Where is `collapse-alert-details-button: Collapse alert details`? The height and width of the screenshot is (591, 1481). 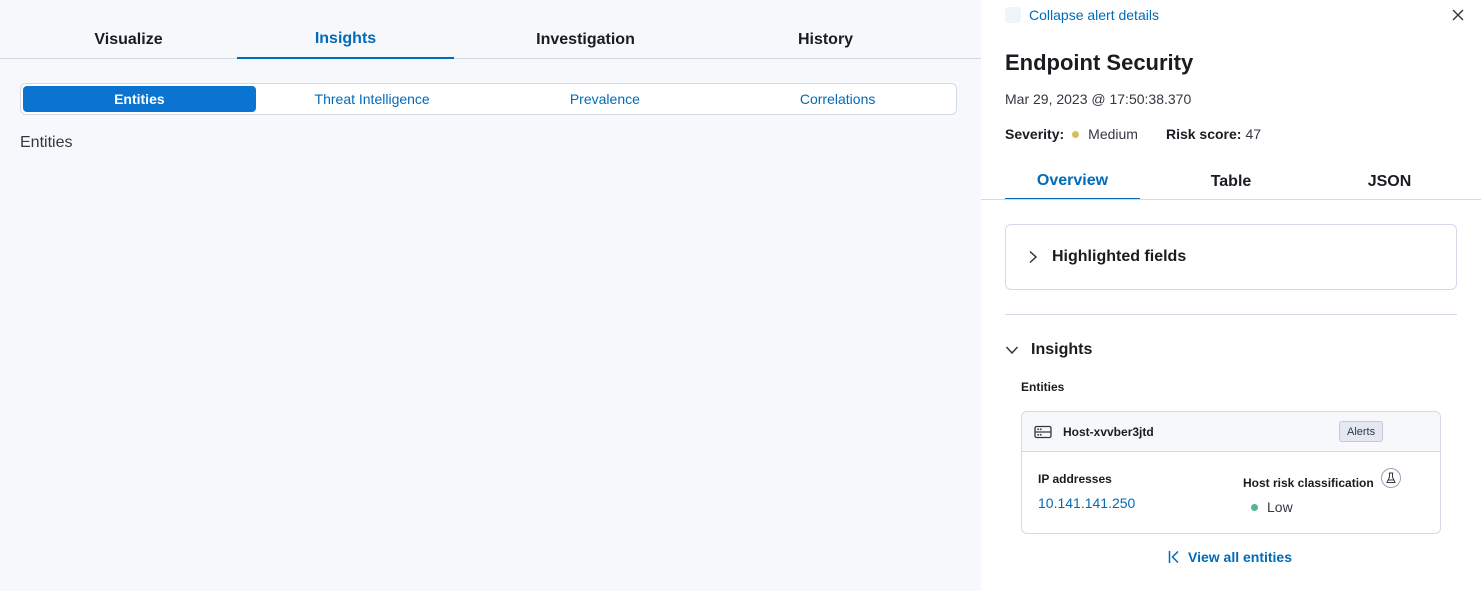
collapse-alert-details-button: Collapse alert details is located at coordinates (1094, 15).